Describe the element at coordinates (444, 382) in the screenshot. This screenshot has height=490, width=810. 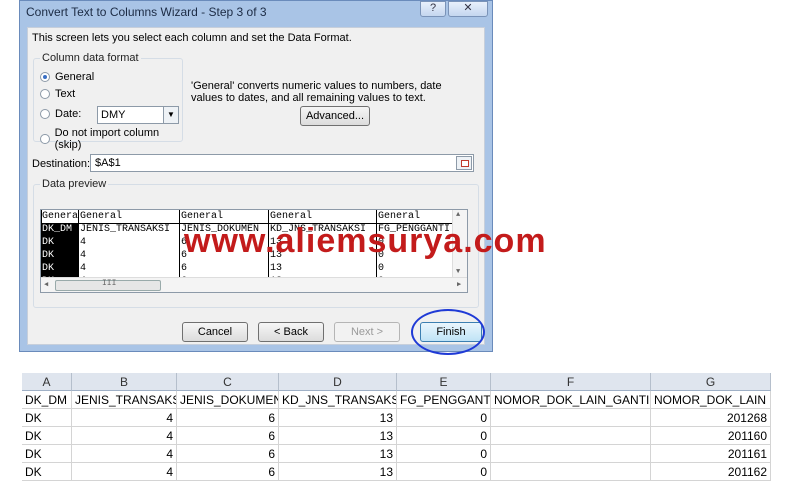
I see `column-header-e: E` at that location.